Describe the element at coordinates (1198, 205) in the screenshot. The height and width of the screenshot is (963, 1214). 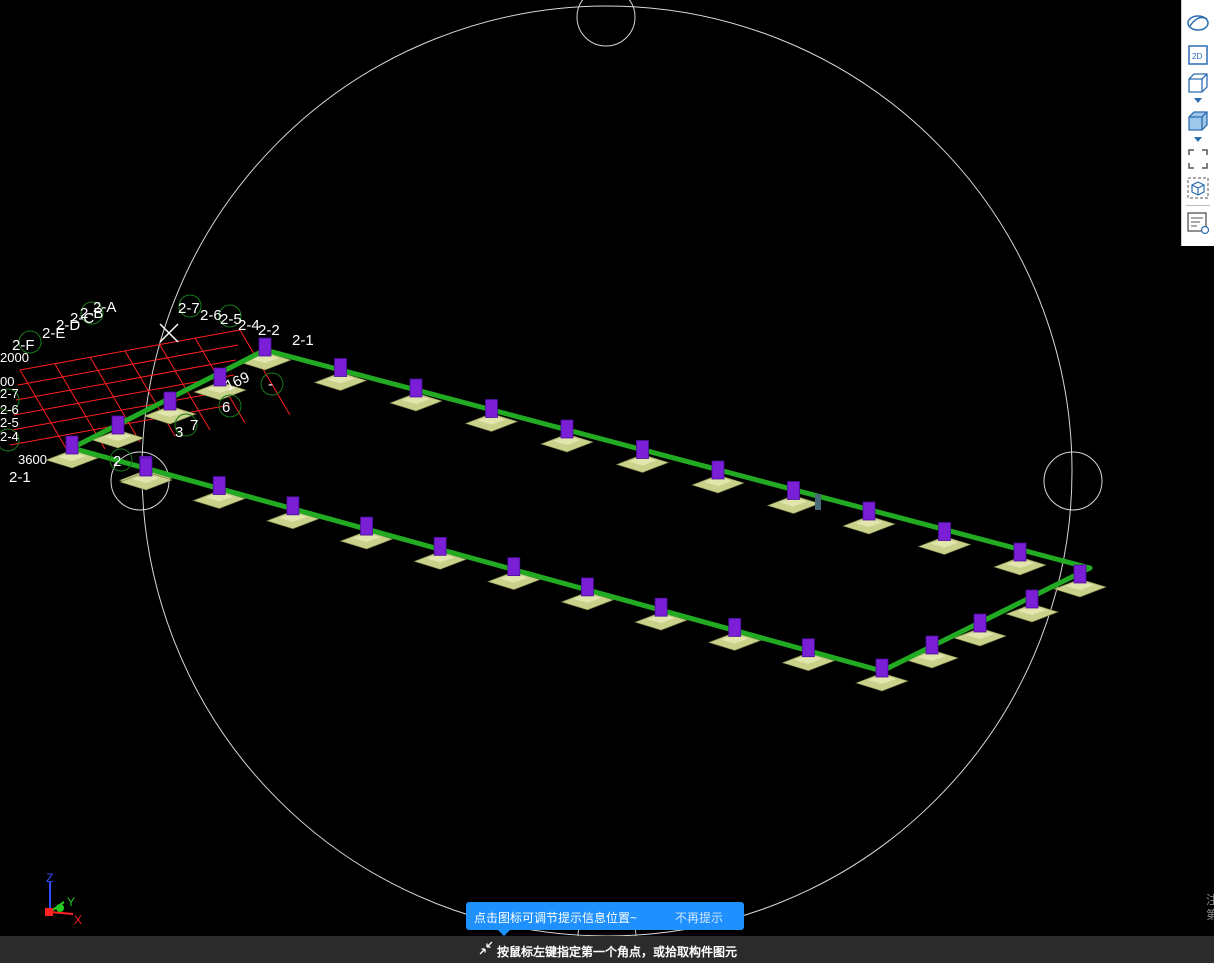
I see `toolbar-separator` at that location.